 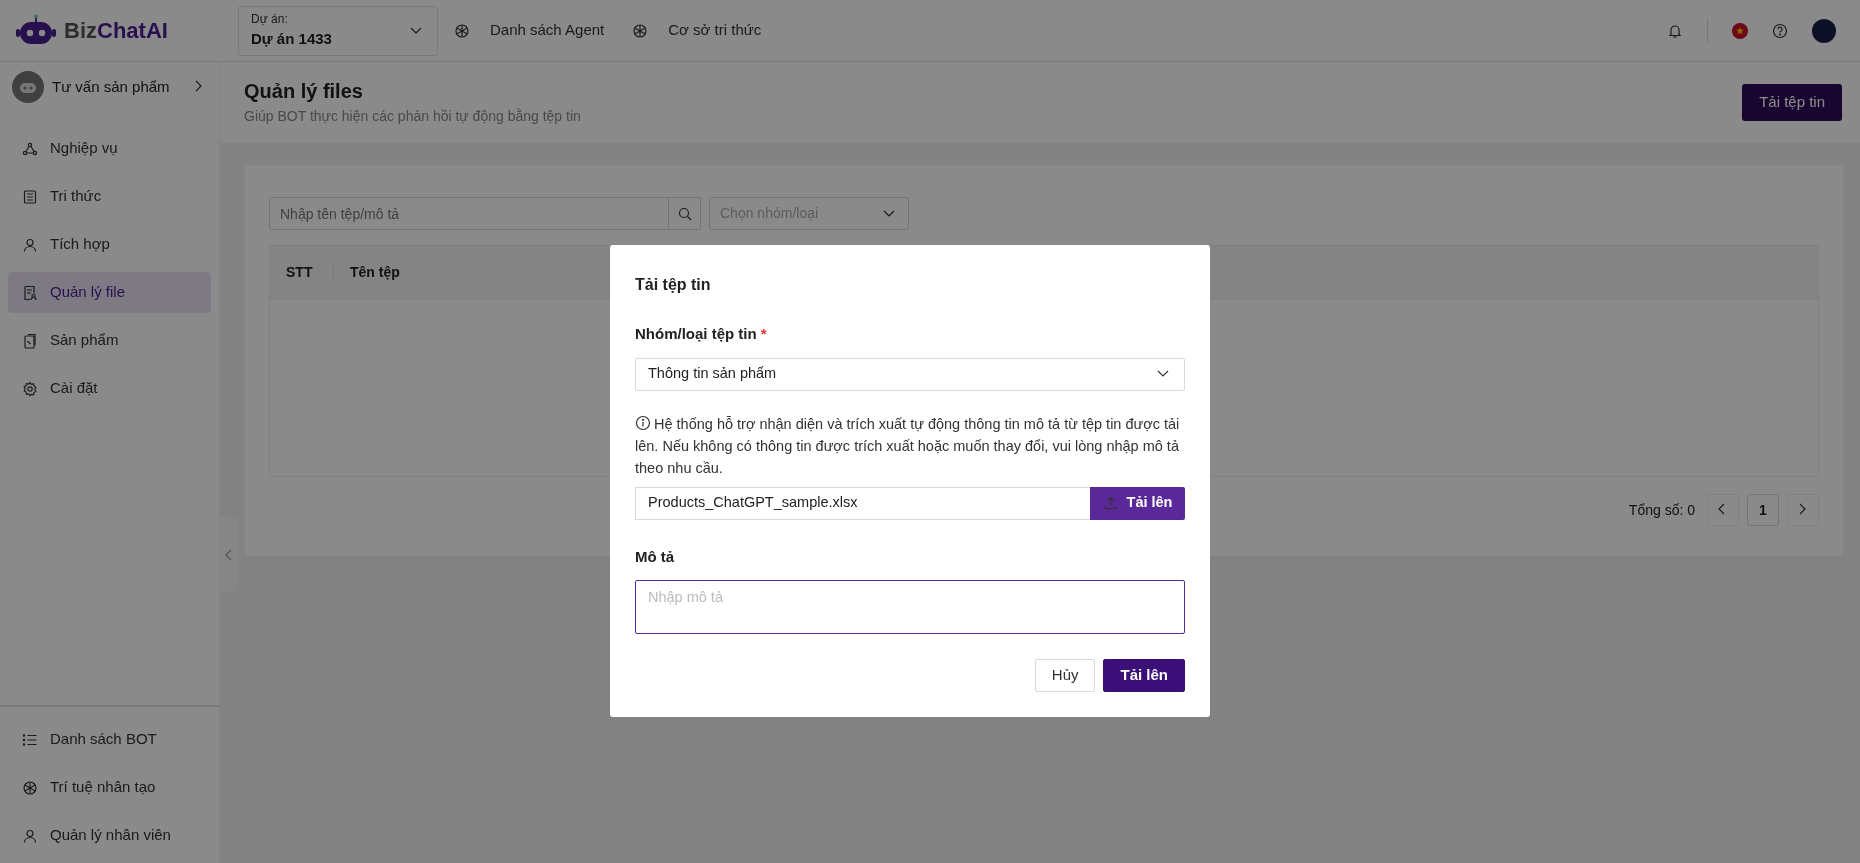 I want to click on column-header: STT, so click(x=302, y=272).